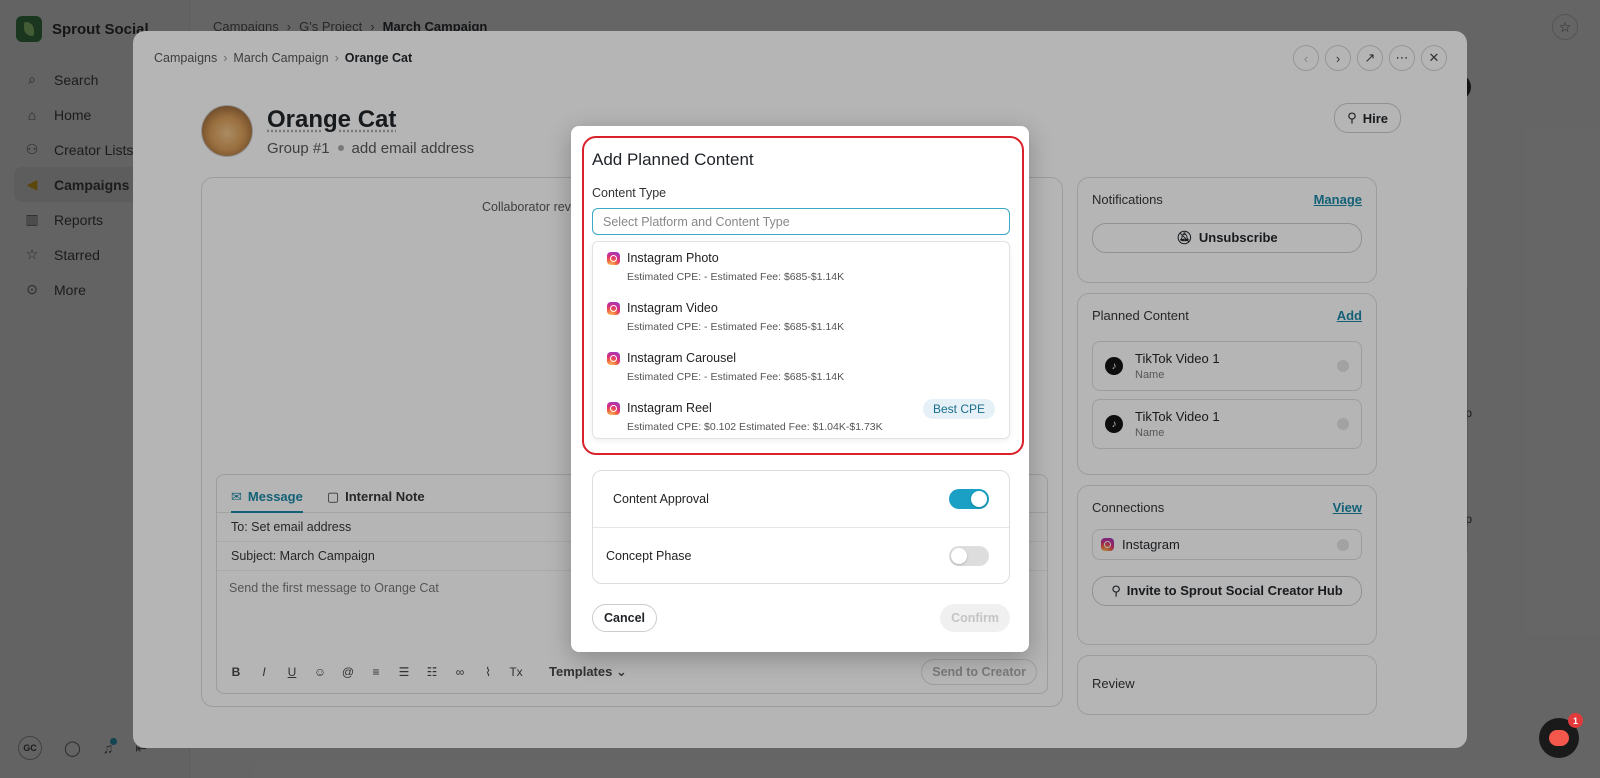 The image size is (1600, 778). Describe the element at coordinates (682, 358) in the screenshot. I see `option-label: Instagram Carousel` at that location.